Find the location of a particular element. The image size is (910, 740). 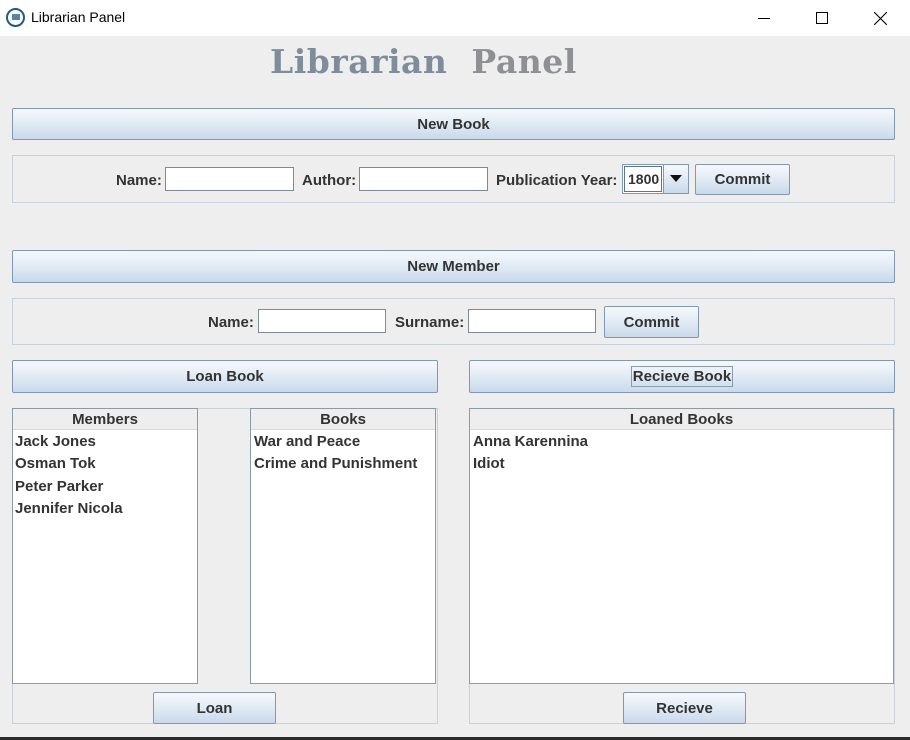

loan-button-label: Loan is located at coordinates (214, 708).